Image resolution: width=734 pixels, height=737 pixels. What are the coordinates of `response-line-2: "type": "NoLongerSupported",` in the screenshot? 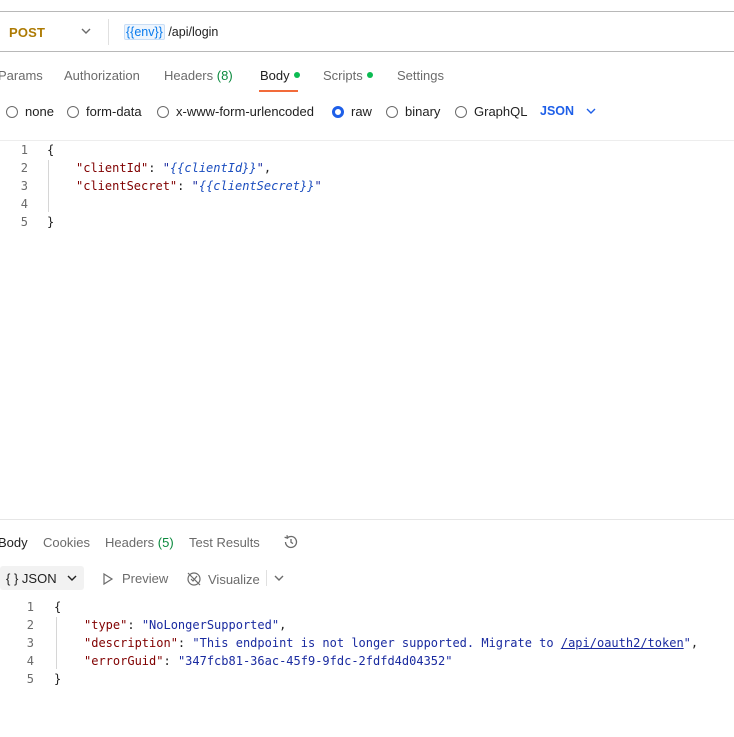 It's located at (185, 625).